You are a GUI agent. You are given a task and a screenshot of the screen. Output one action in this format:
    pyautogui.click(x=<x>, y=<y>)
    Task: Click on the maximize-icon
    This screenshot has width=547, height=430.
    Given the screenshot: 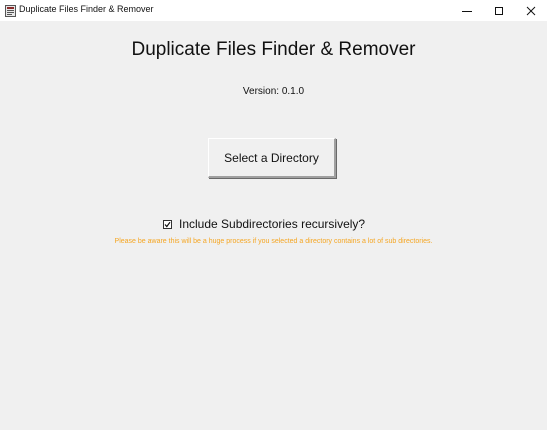 What is the action you would take?
    pyautogui.click(x=499, y=11)
    